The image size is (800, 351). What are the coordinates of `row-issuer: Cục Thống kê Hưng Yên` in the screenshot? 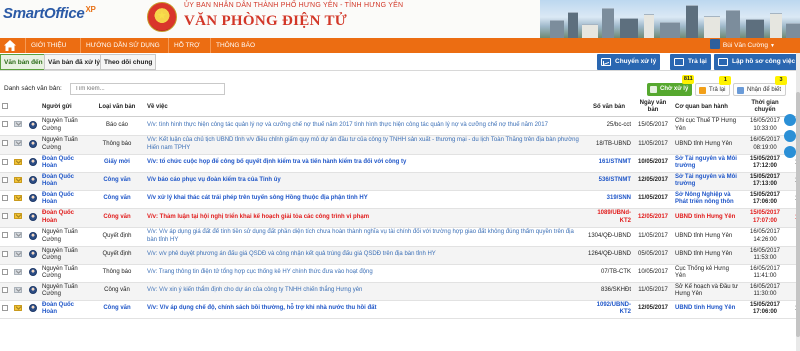 It's located at (706, 273).